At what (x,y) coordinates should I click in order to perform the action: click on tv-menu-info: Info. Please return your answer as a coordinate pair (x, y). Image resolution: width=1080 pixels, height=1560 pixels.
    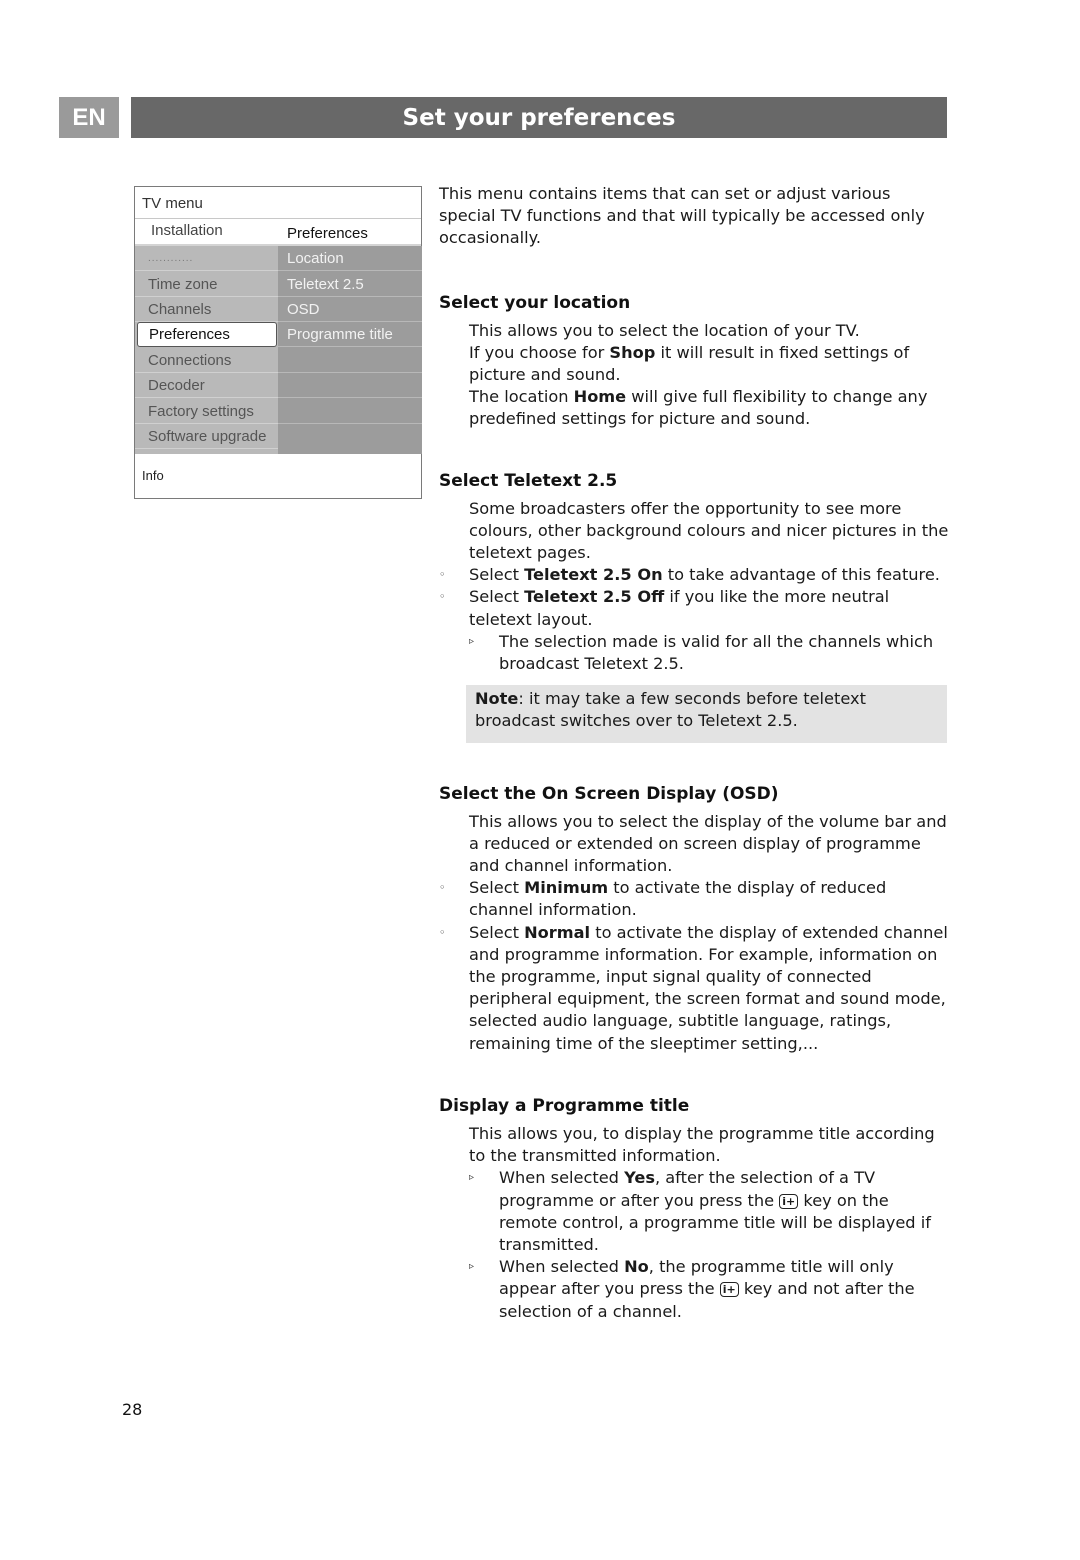
    Looking at the image, I should click on (153, 475).